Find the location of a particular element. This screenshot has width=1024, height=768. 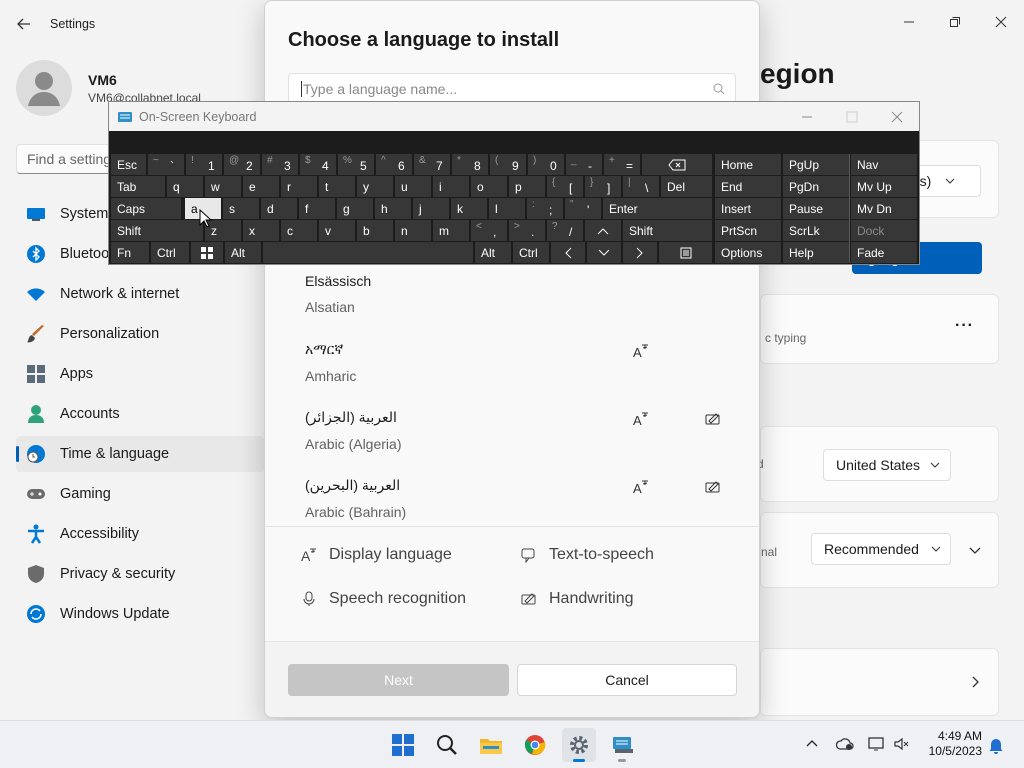

key-arrow-down is located at coordinates (604, 252).